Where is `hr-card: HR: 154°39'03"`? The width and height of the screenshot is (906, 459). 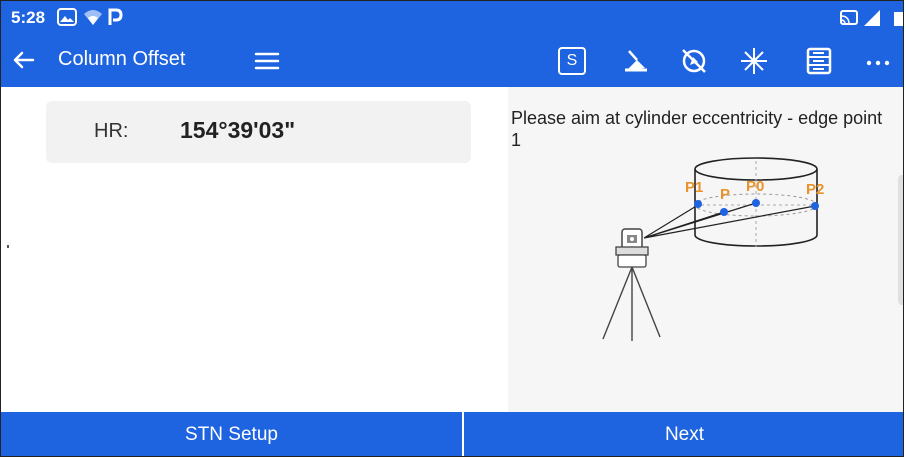 hr-card: HR: 154°39'03" is located at coordinates (258, 132).